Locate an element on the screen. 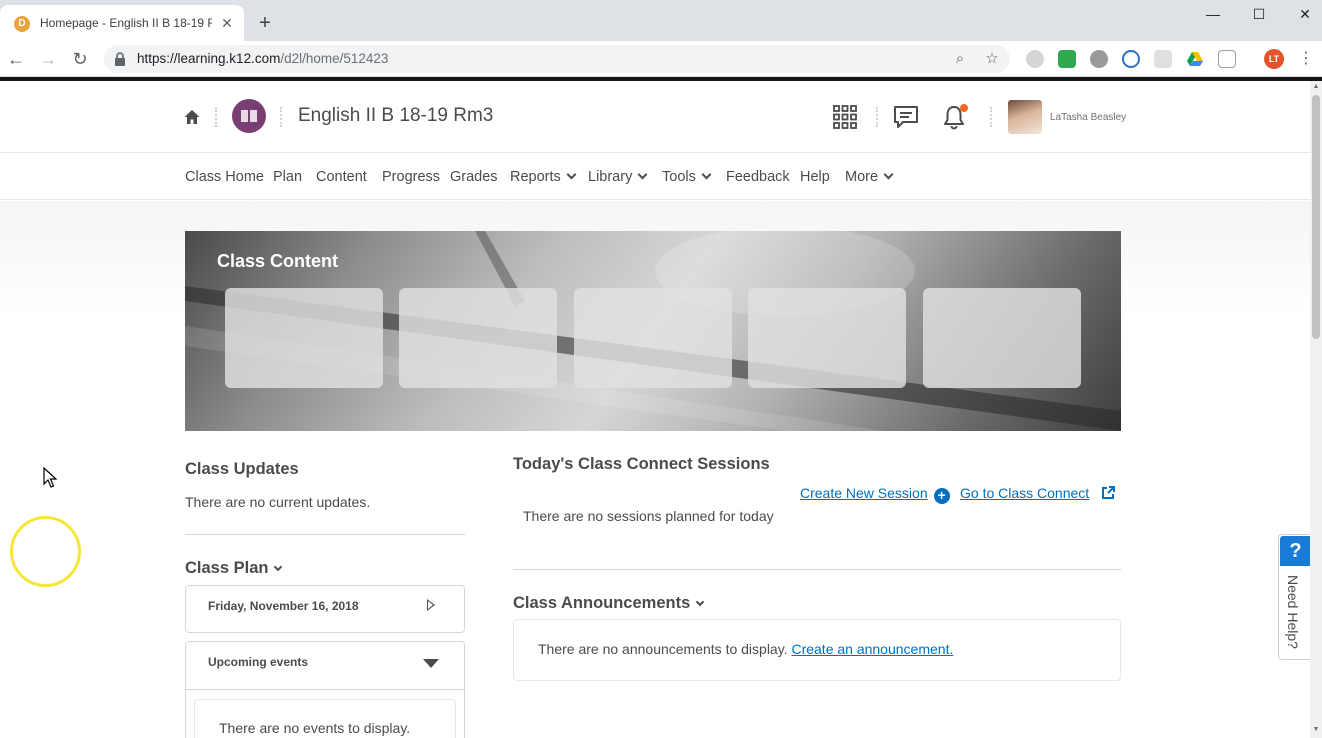 This screenshot has height=738, width=1322. course-title: English II B 18-19 Rm3 is located at coordinates (395, 116).